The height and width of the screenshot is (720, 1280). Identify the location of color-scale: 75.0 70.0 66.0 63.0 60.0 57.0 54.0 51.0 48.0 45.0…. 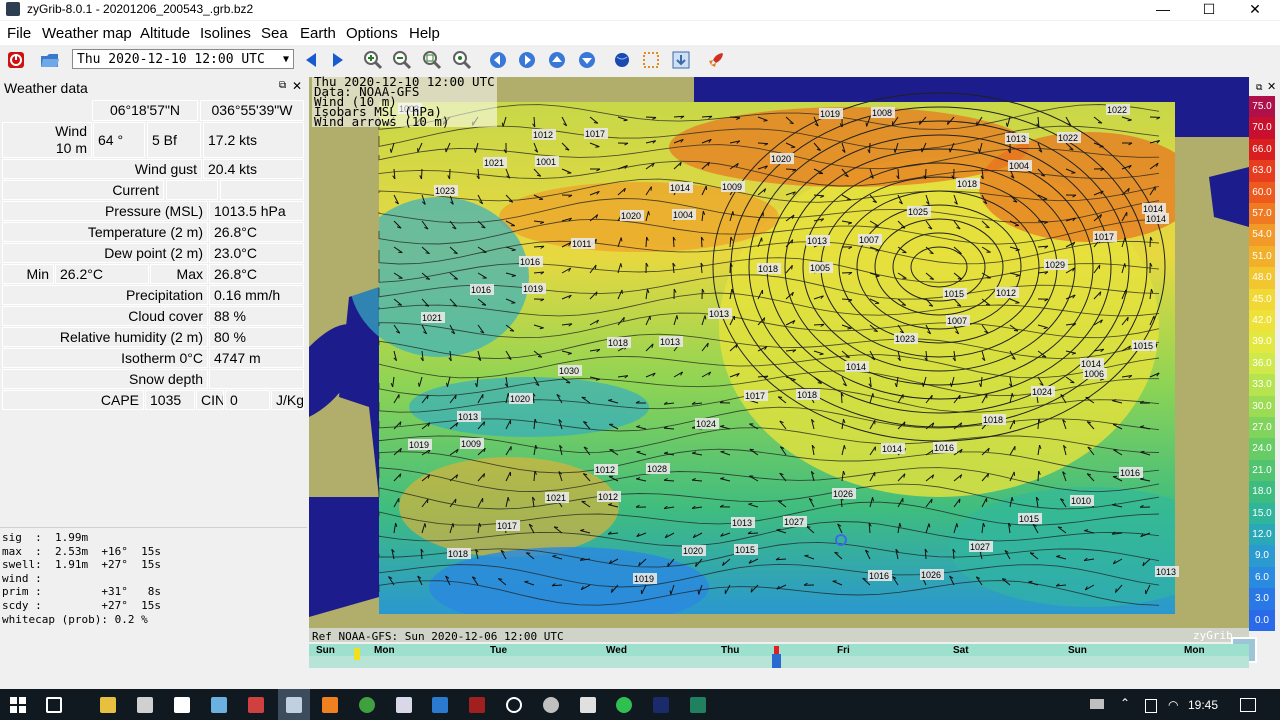
(1262, 374).